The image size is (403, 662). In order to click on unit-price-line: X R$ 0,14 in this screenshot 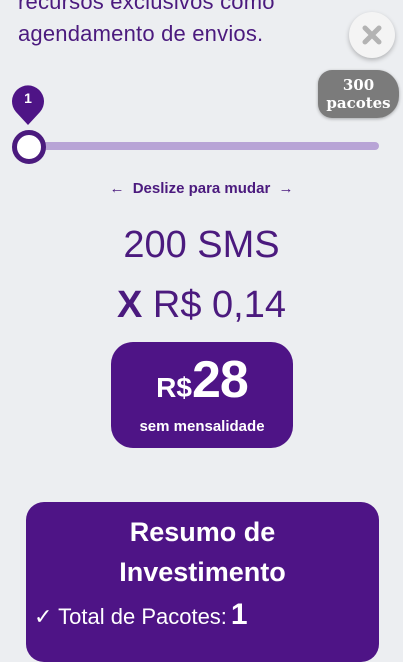, I will do `click(201, 305)`.